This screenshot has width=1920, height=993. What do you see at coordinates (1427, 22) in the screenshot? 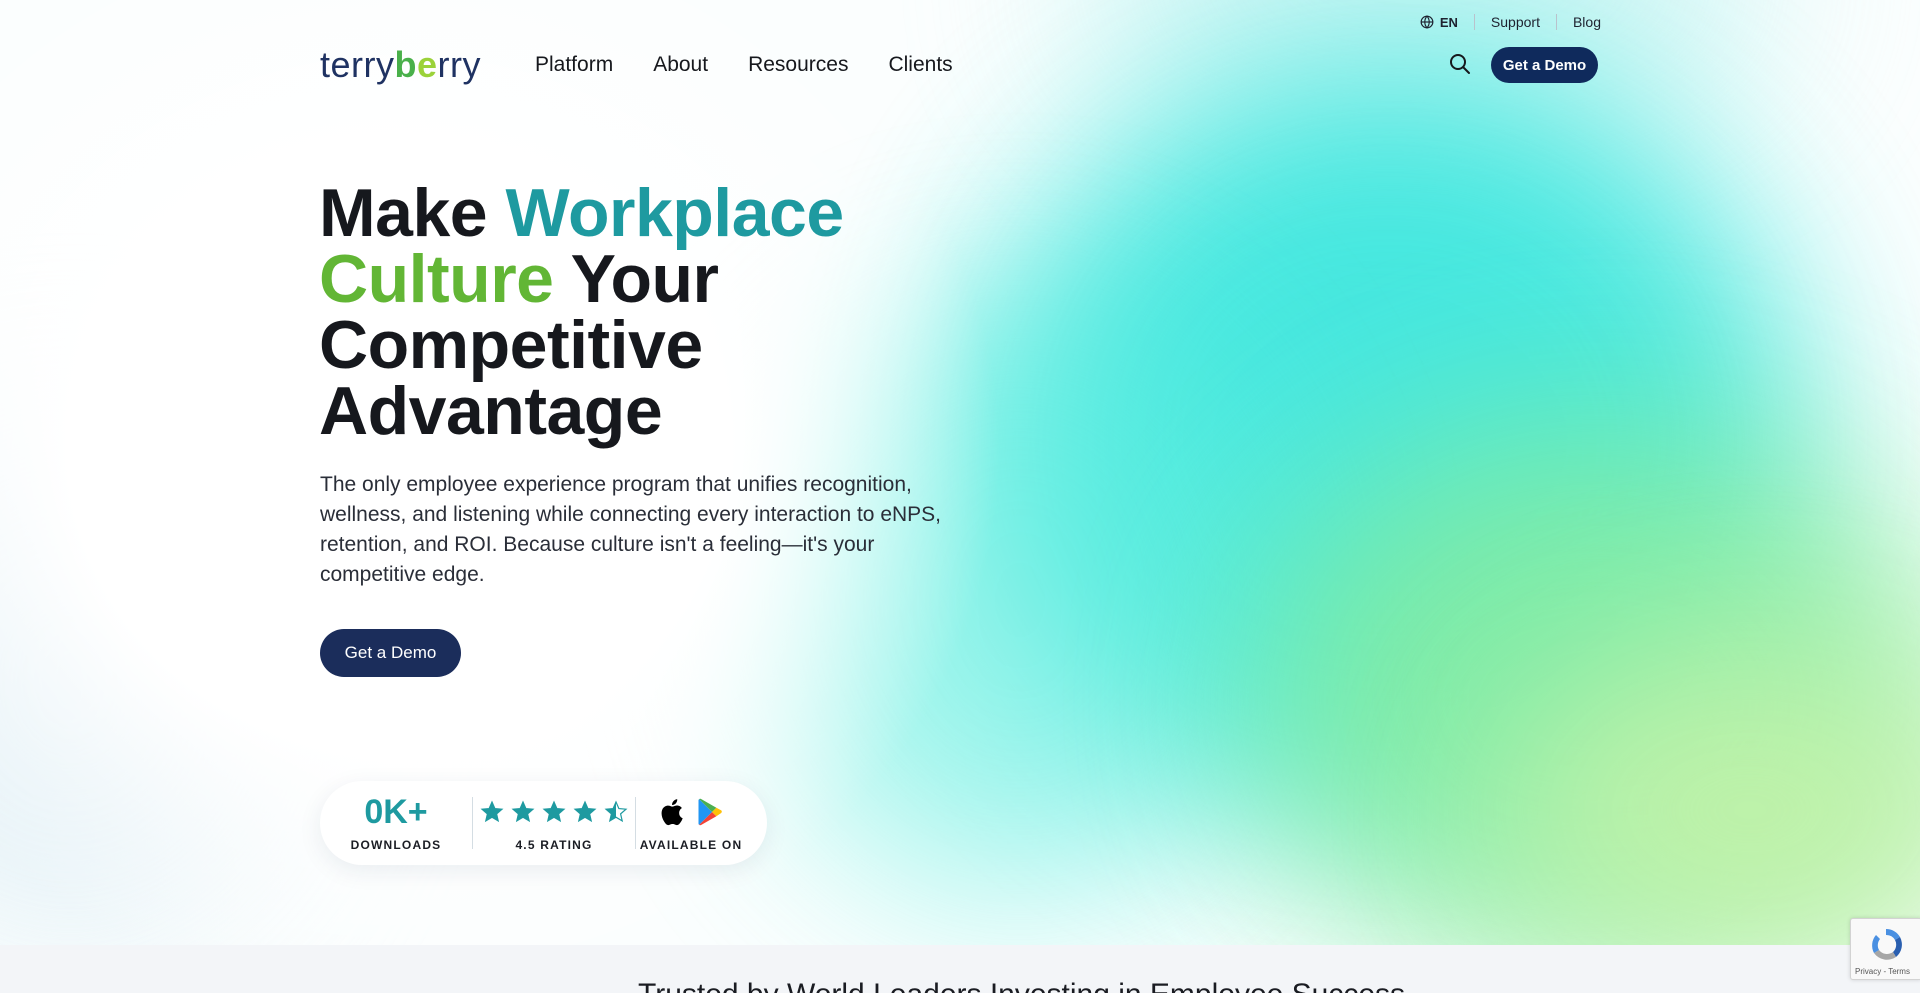
I see `globe-icon` at bounding box center [1427, 22].